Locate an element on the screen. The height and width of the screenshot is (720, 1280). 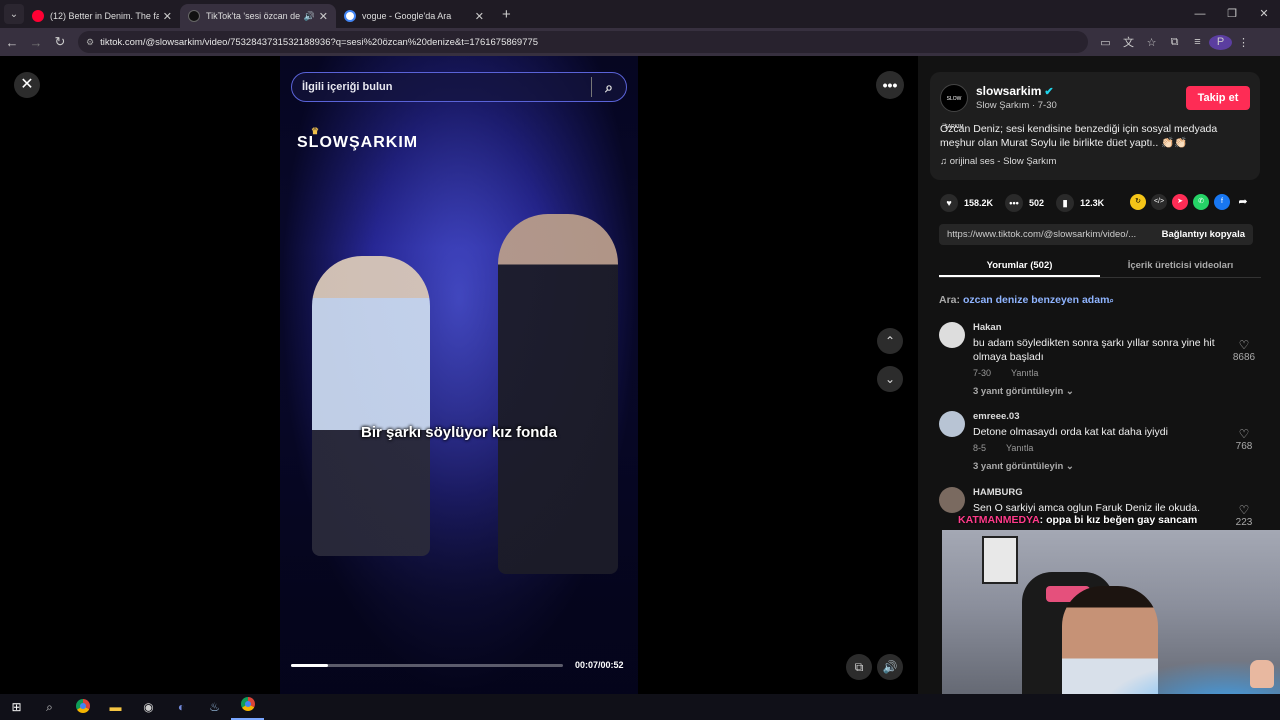
forward-button: → is located at coordinates (36, 42).